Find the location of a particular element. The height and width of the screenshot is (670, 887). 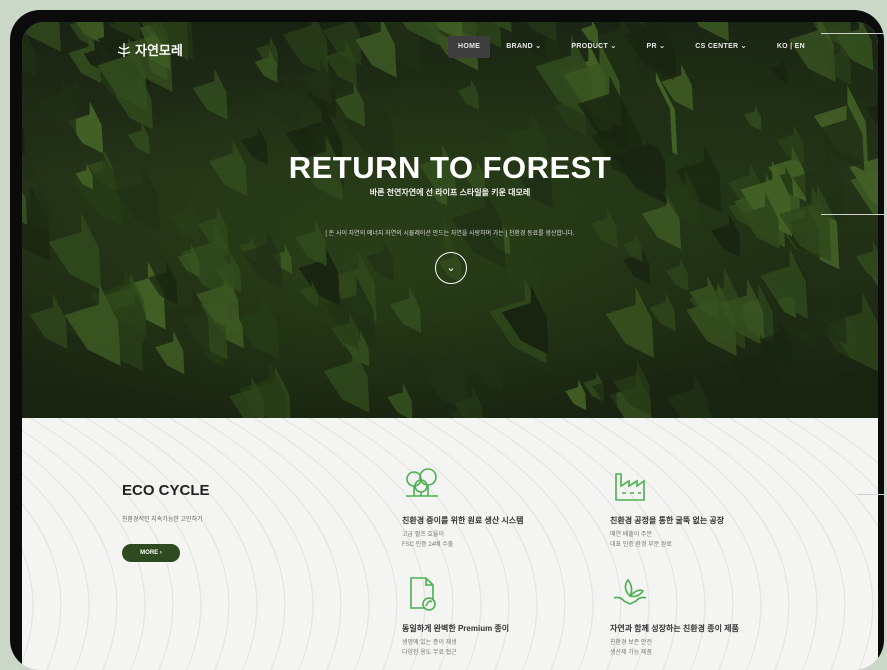

feature-line: FSC 인증 24배 수출 is located at coordinates (428, 545).